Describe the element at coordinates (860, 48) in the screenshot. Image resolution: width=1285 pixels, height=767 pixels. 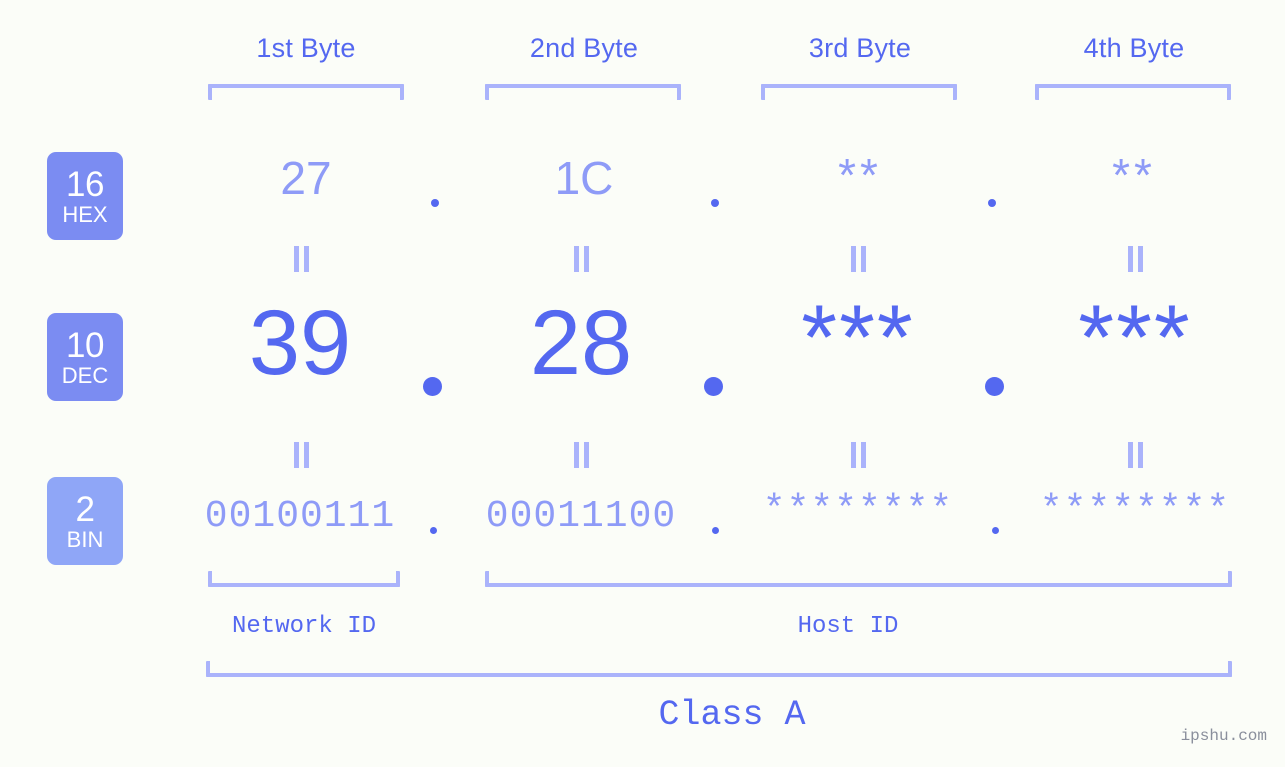
I see `byte-header-3: 3rd Byte` at that location.